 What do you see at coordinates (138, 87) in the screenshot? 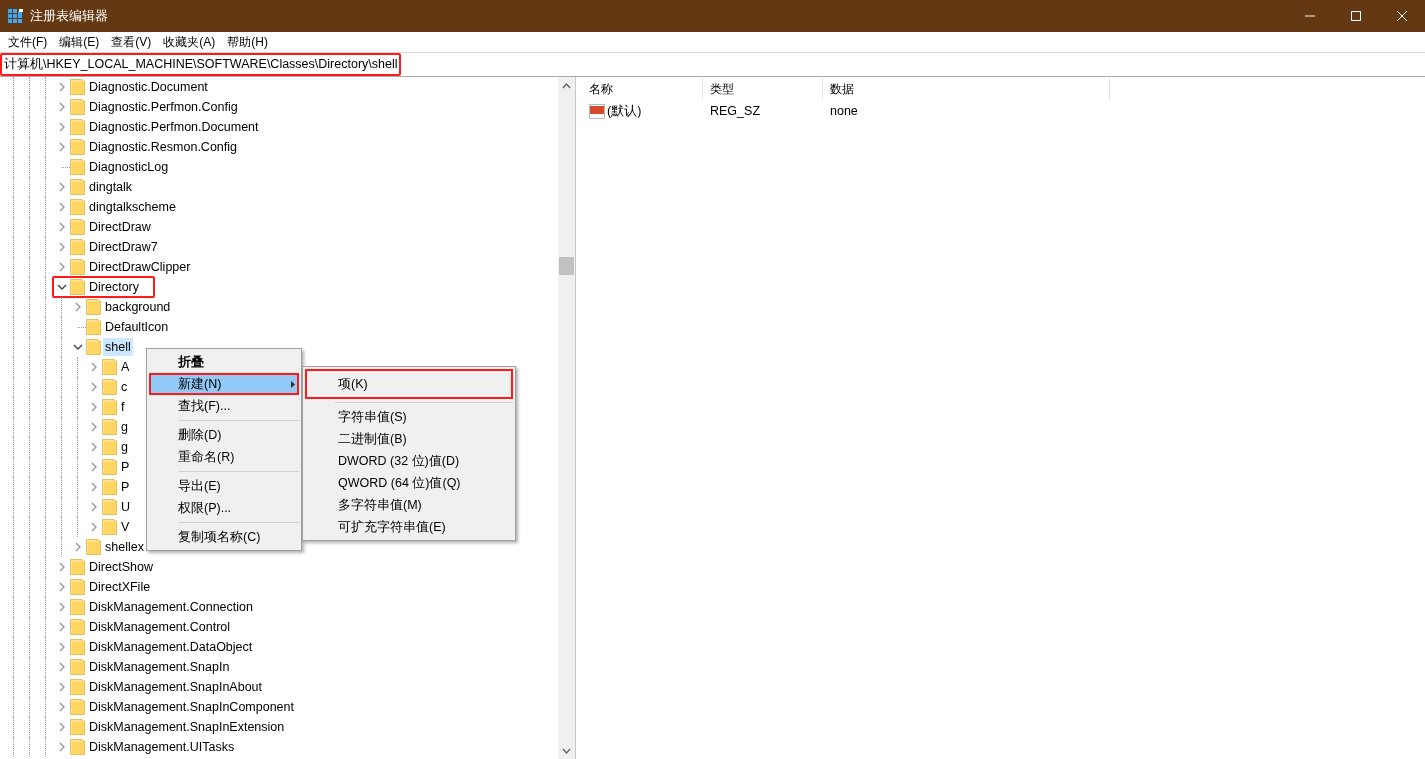
I see `tree-item: Diagnostic.Document` at bounding box center [138, 87].